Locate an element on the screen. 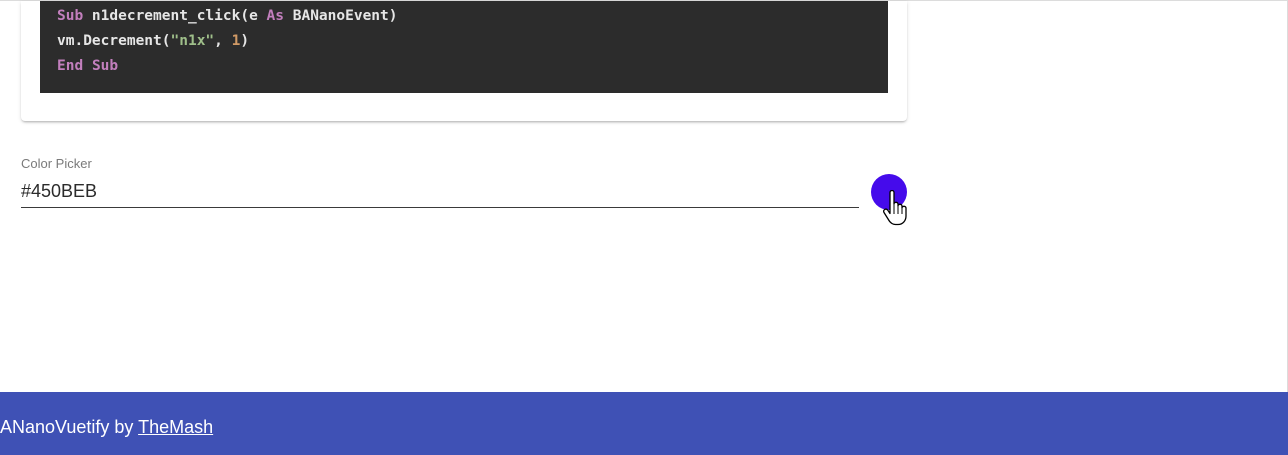 This screenshot has width=1288, height=455. code-keyword: As is located at coordinates (275, 16).